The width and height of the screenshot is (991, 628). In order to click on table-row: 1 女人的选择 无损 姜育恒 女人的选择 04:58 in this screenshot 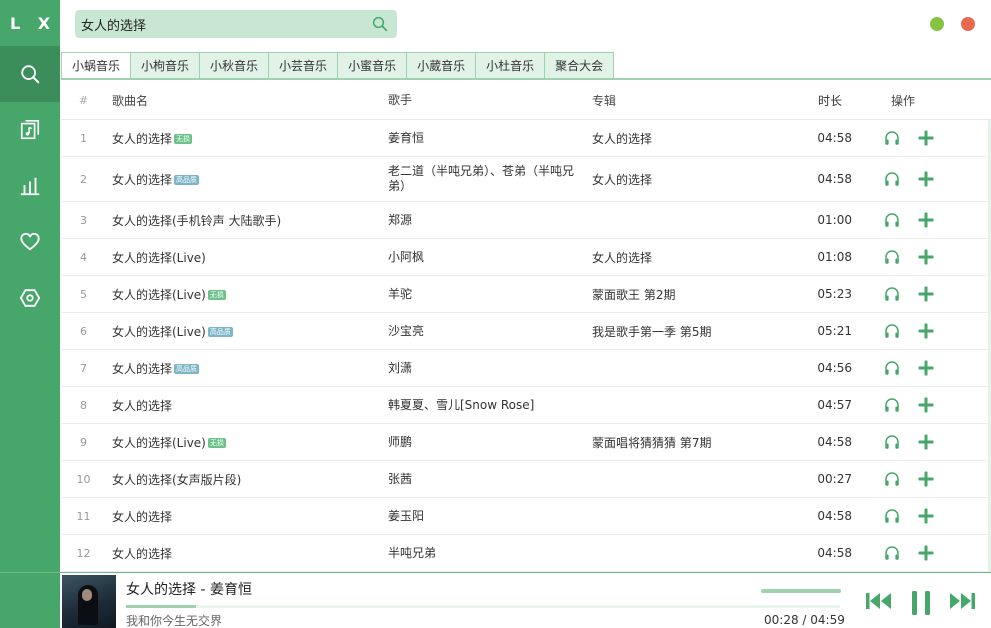, I will do `click(526, 138)`.